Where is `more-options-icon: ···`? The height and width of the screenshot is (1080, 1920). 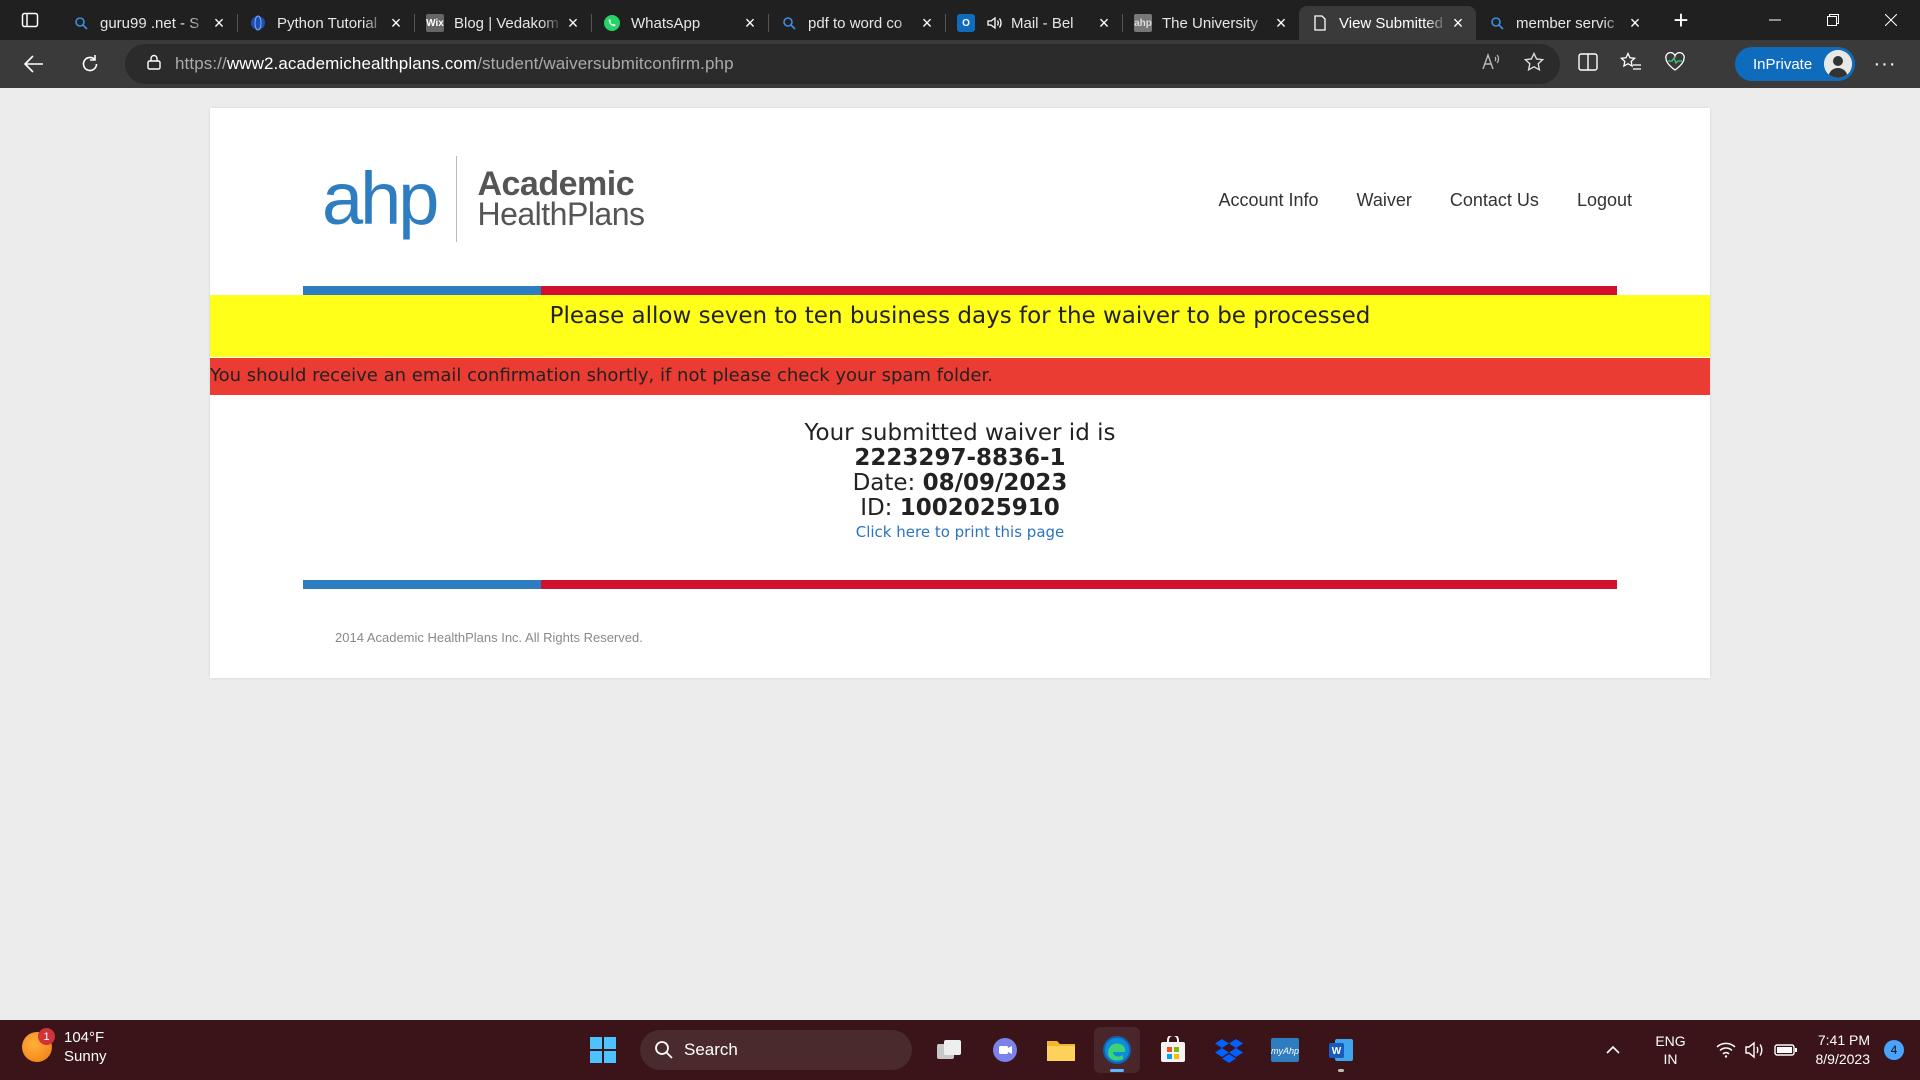 more-options-icon: ··· is located at coordinates (1885, 64).